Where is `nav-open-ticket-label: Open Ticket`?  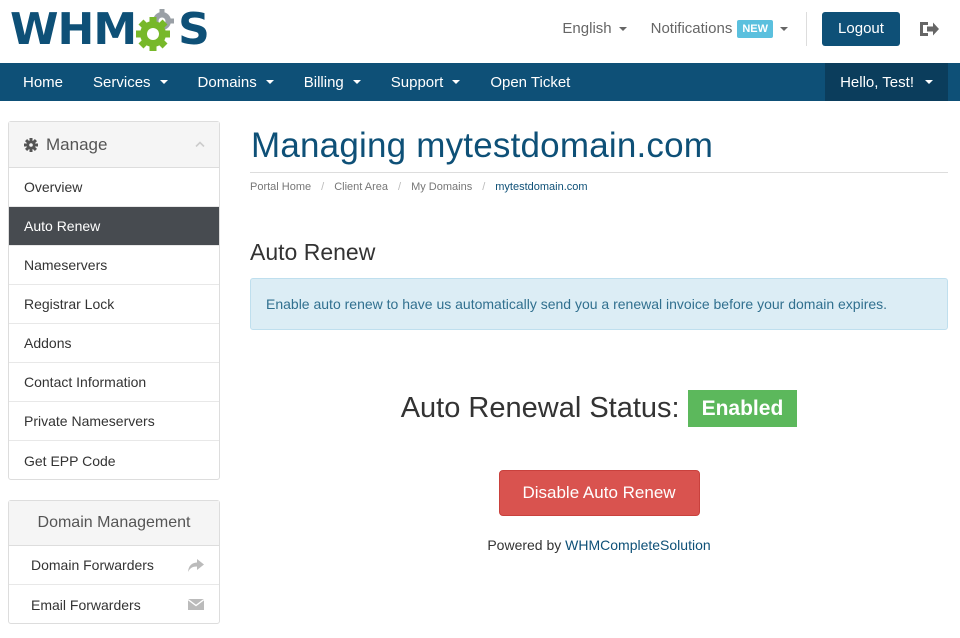
nav-open-ticket-label: Open Ticket is located at coordinates (530, 82).